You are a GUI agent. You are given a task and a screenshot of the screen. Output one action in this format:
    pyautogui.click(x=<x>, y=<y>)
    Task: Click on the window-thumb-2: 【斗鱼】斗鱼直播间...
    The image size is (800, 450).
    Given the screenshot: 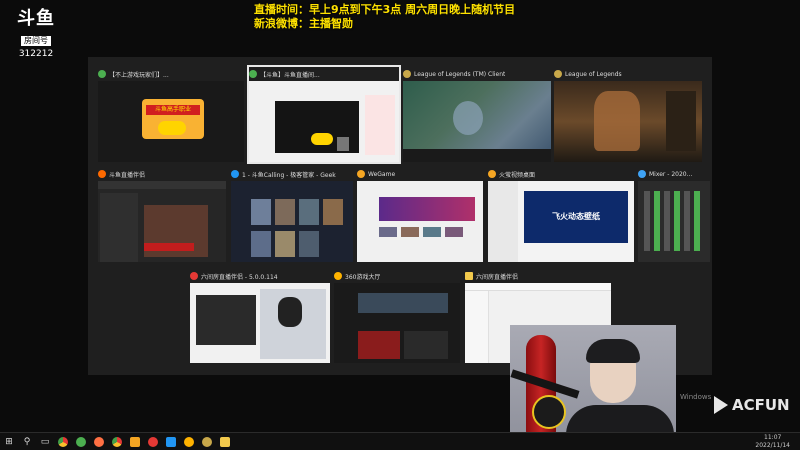 What is the action you would take?
    pyautogui.click(x=324, y=114)
    